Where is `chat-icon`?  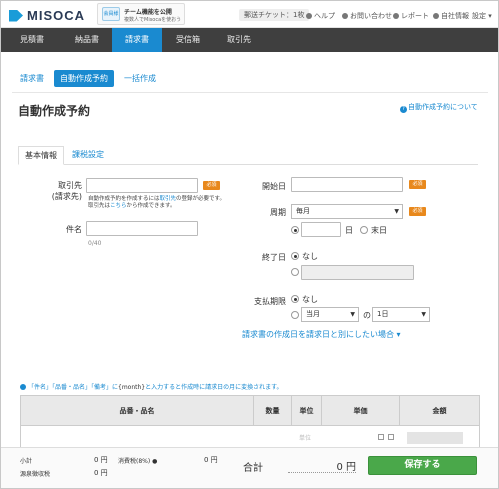 chat-icon is located at coordinates (345, 16).